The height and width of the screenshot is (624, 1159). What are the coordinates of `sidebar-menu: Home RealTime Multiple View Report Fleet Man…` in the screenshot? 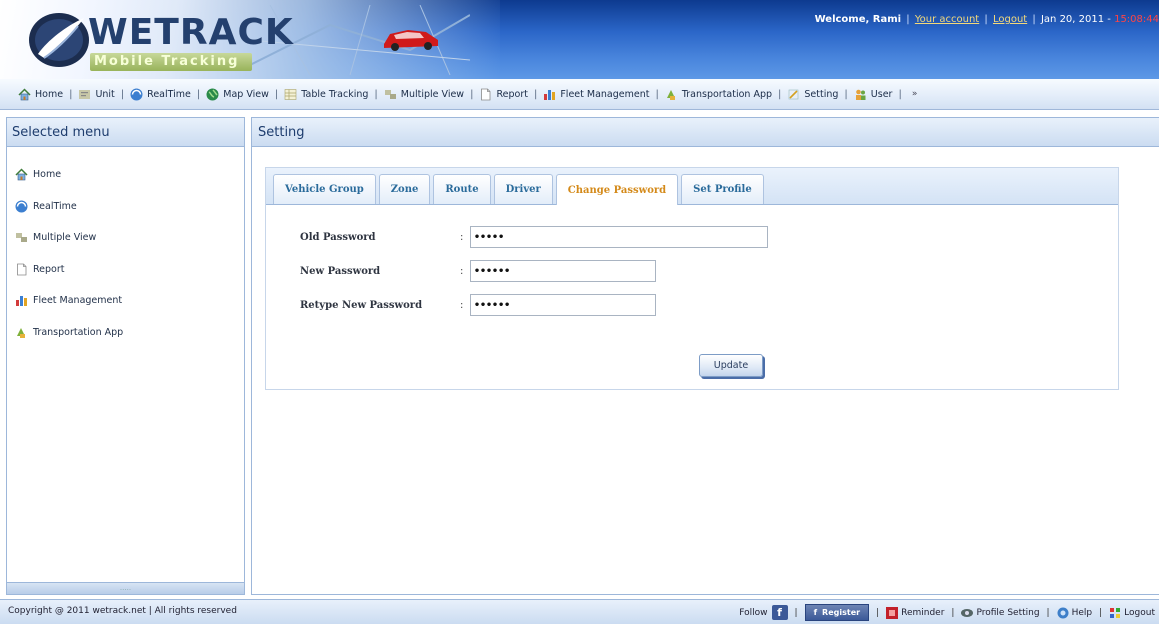 It's located at (125, 247).